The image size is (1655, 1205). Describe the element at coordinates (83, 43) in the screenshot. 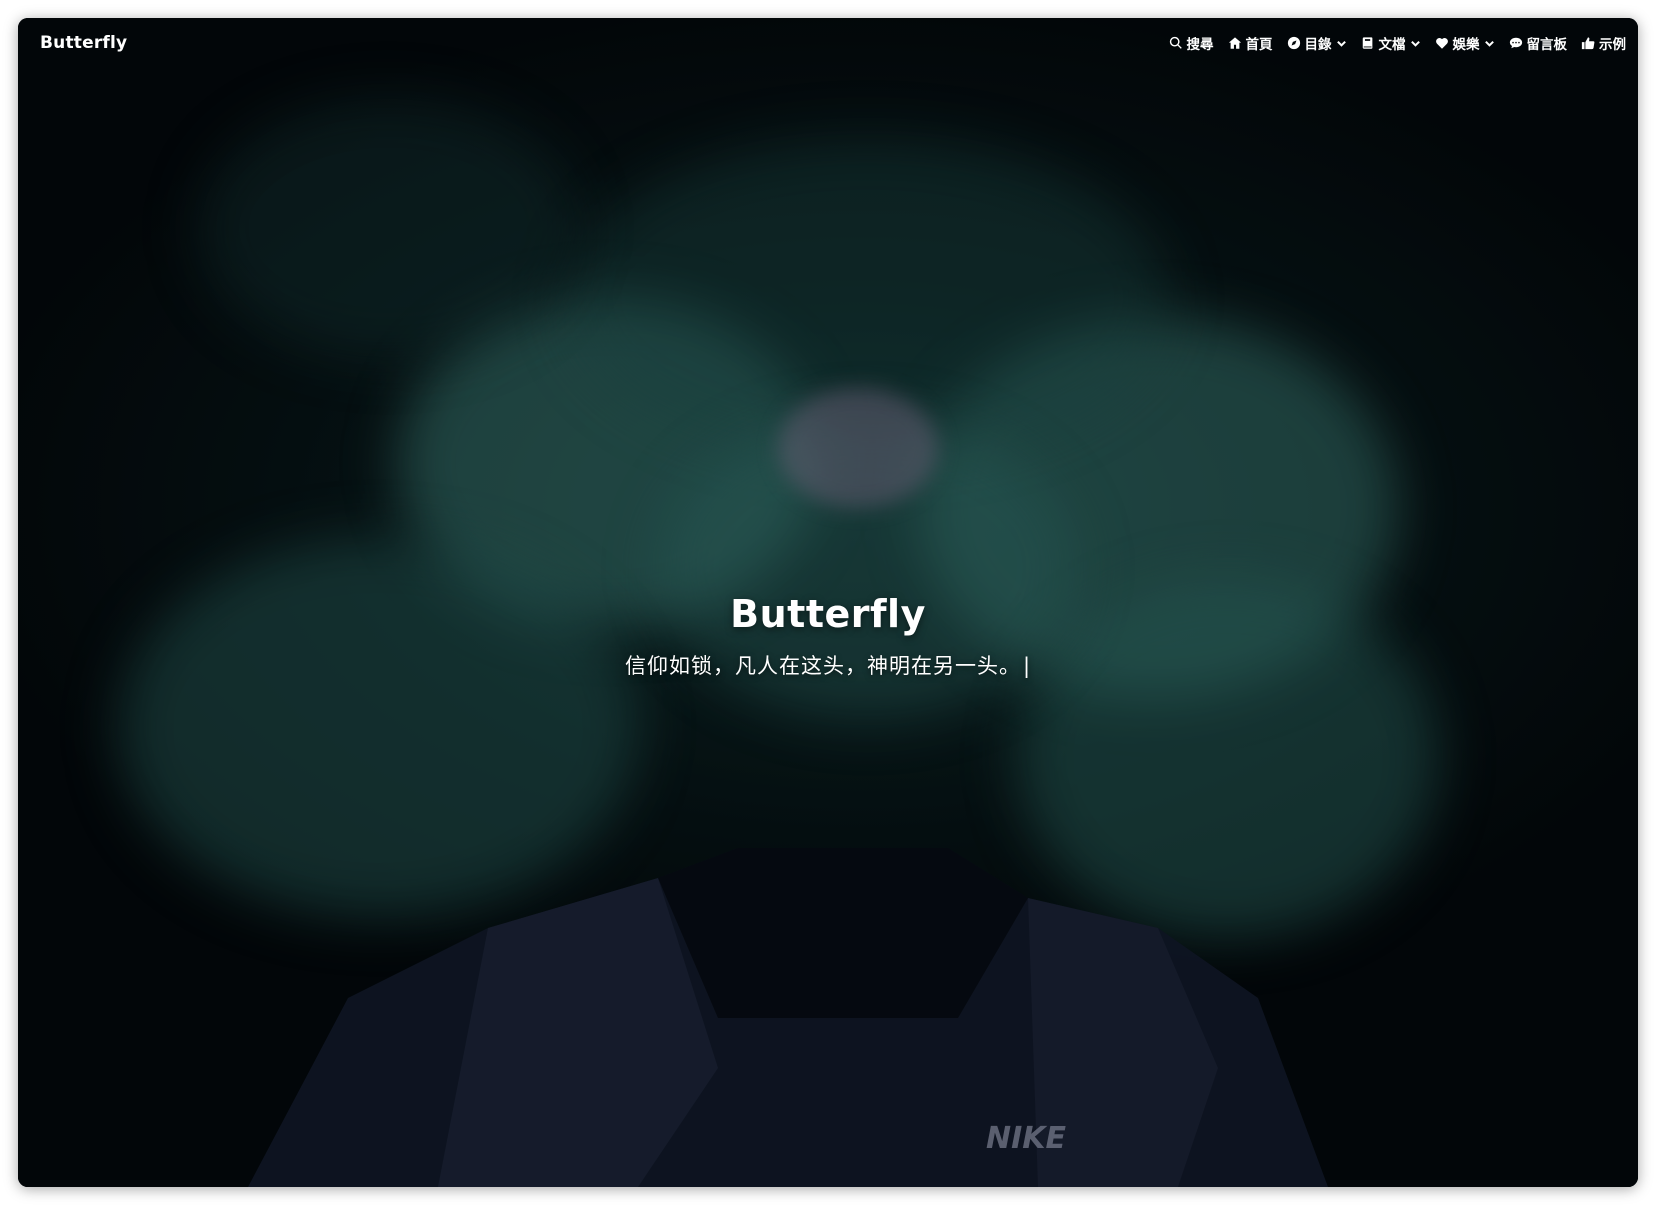

I see `site-brand-link: Butterfly` at that location.